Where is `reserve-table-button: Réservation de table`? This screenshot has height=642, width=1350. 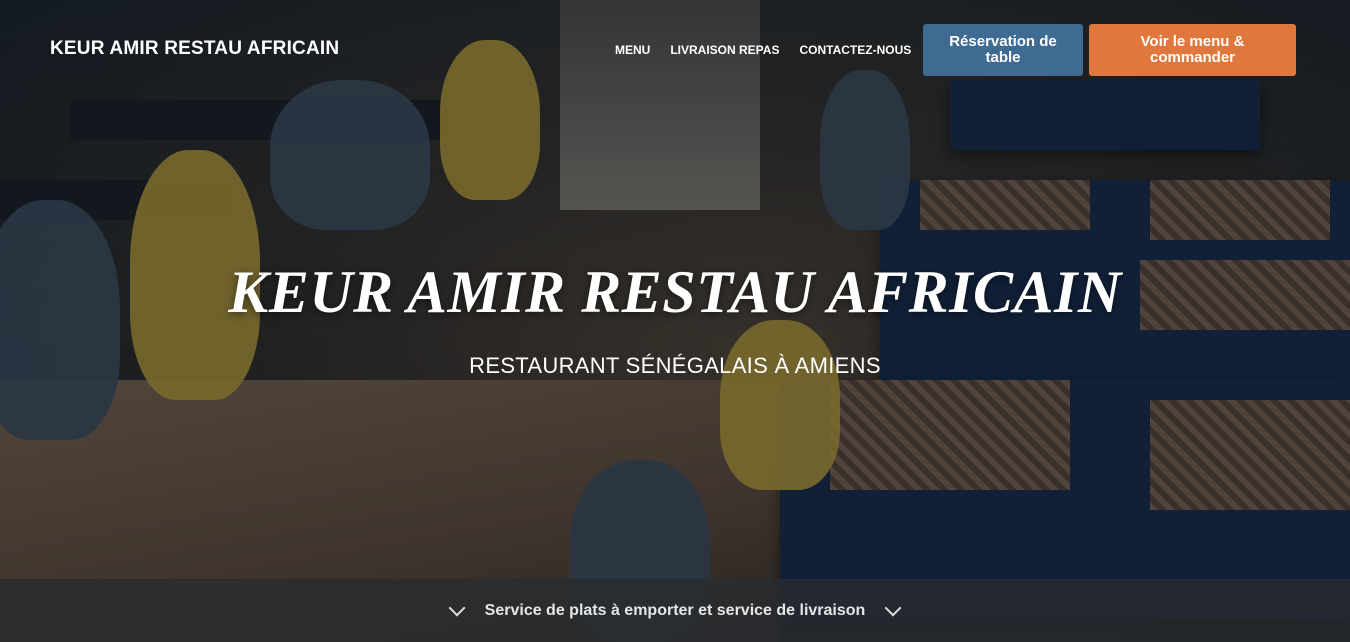
reserve-table-button: Réservation de table is located at coordinates (1003, 50).